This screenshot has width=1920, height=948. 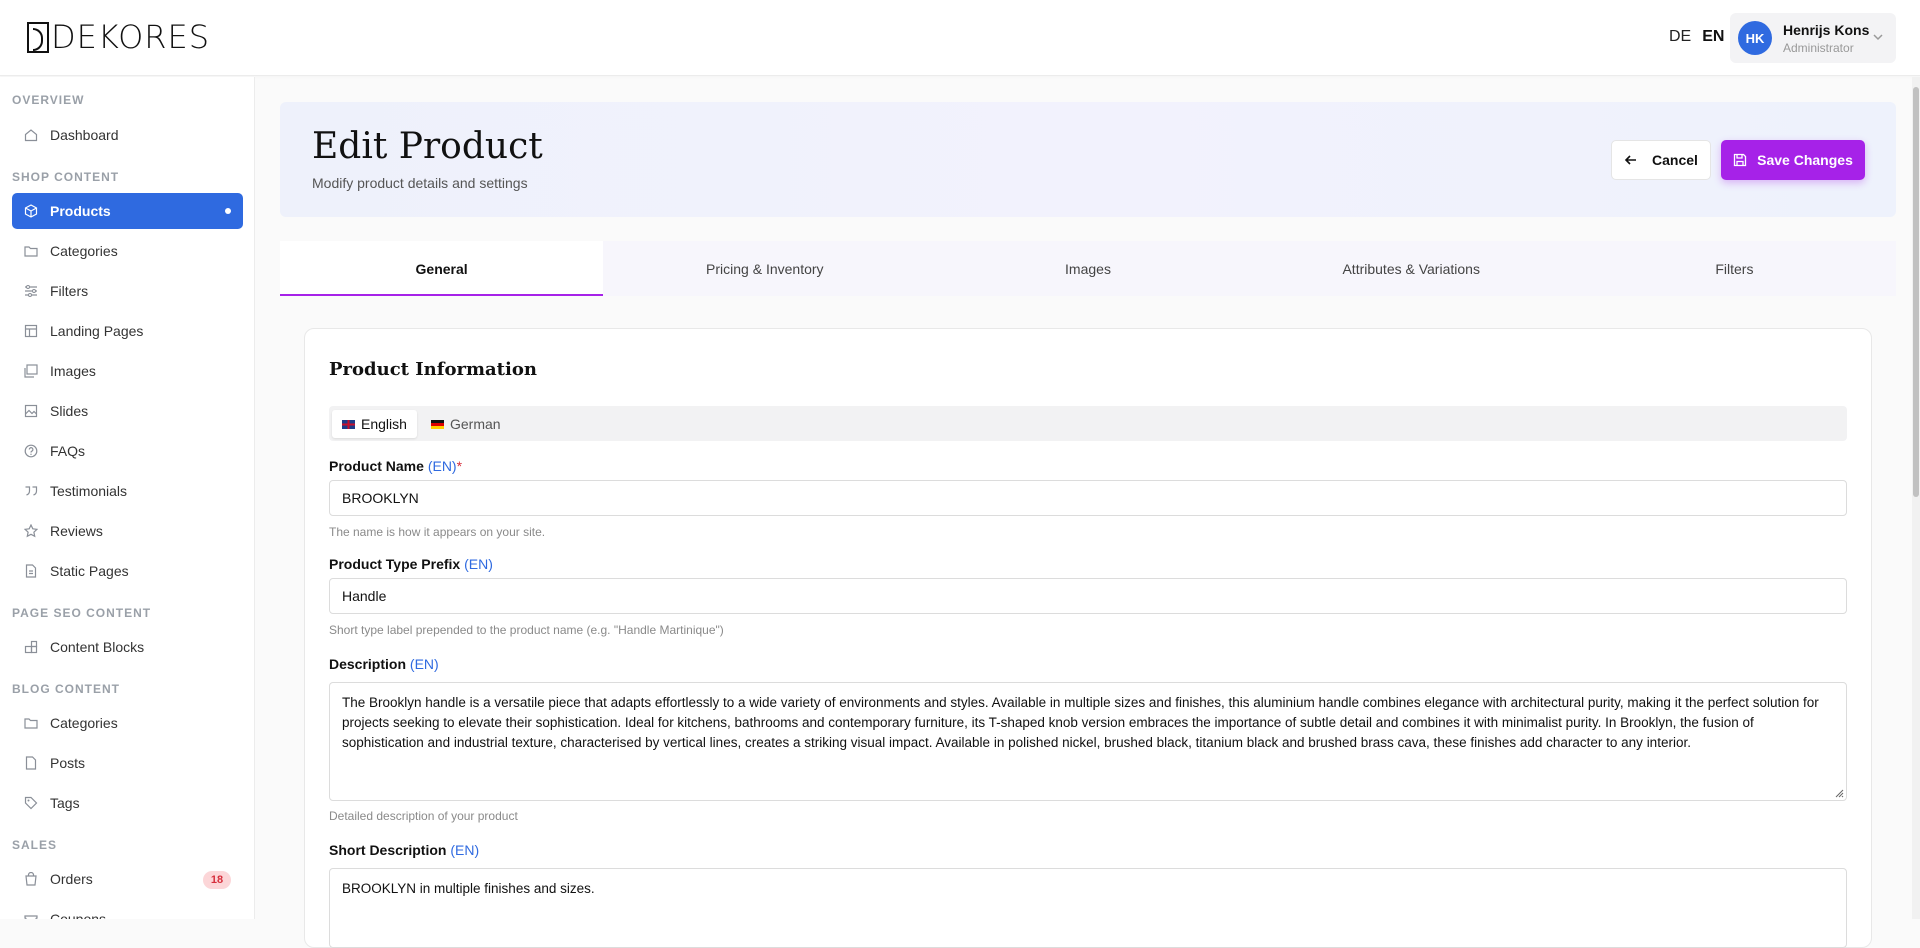 I want to click on cancel-label: Cancel, so click(x=1675, y=160).